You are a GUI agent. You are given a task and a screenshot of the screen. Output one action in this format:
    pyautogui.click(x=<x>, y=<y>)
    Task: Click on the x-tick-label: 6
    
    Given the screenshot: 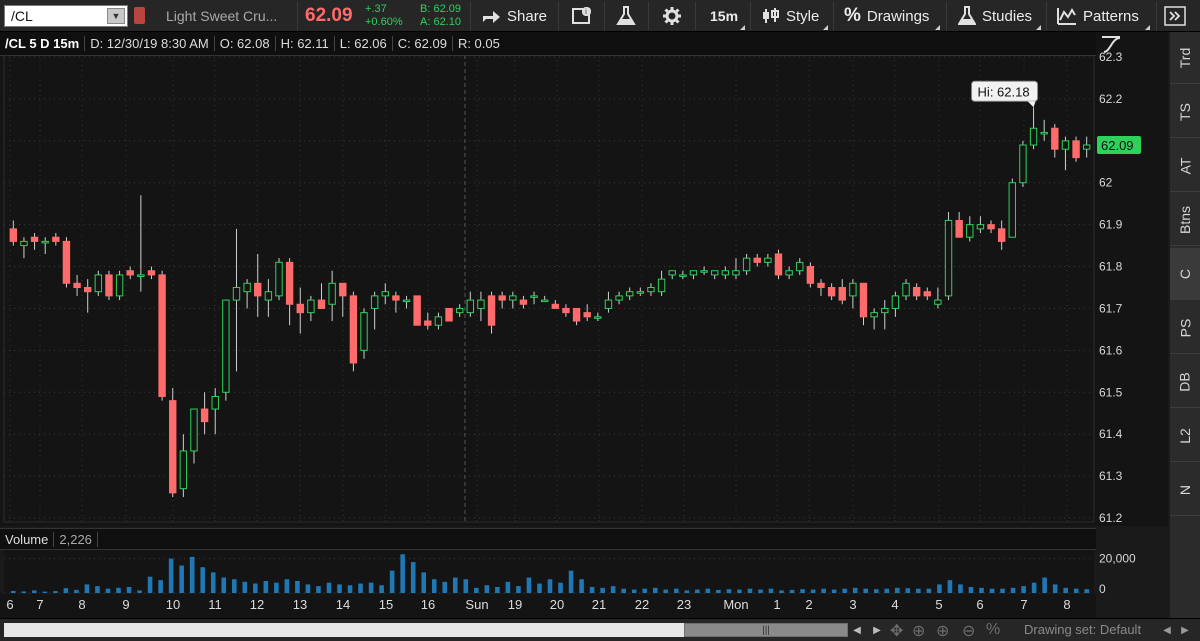 What is the action you would take?
    pyautogui.click(x=10, y=604)
    